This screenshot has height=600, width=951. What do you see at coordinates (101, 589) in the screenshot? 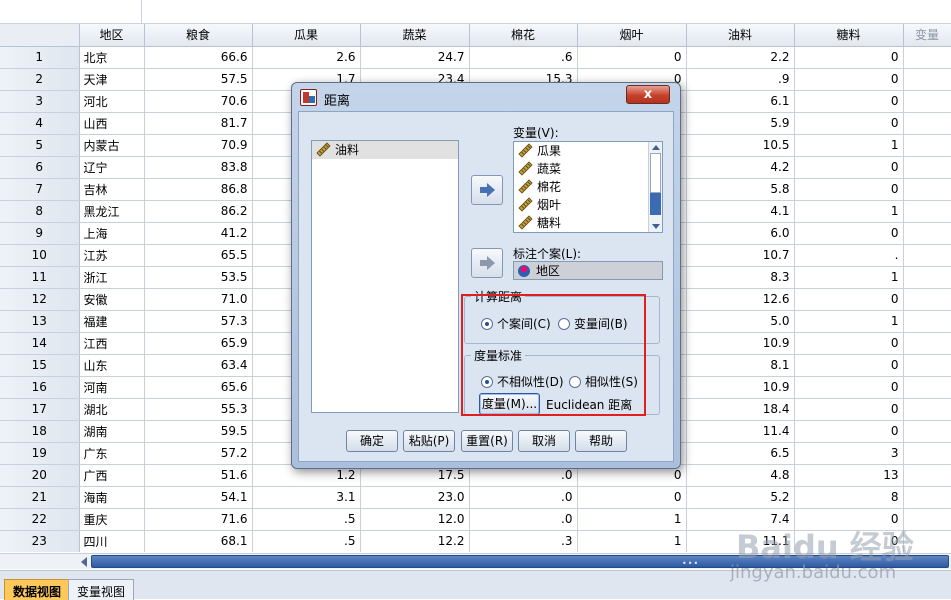
I see `tab-variable-view: 变量视图` at bounding box center [101, 589].